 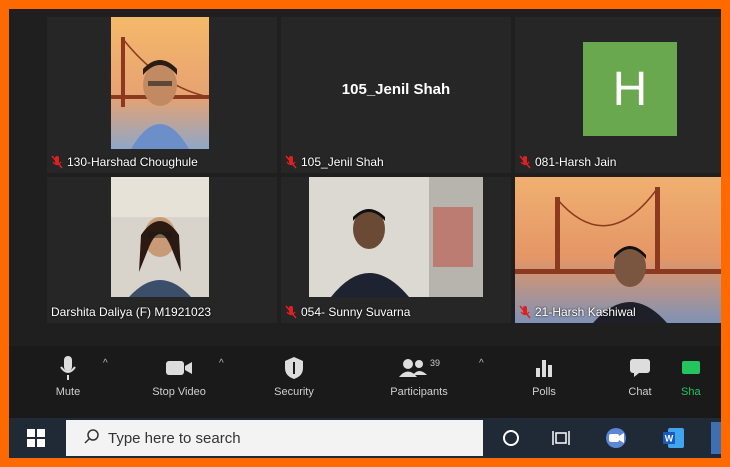 I want to click on zoom-app-icon, so click(x=616, y=440).